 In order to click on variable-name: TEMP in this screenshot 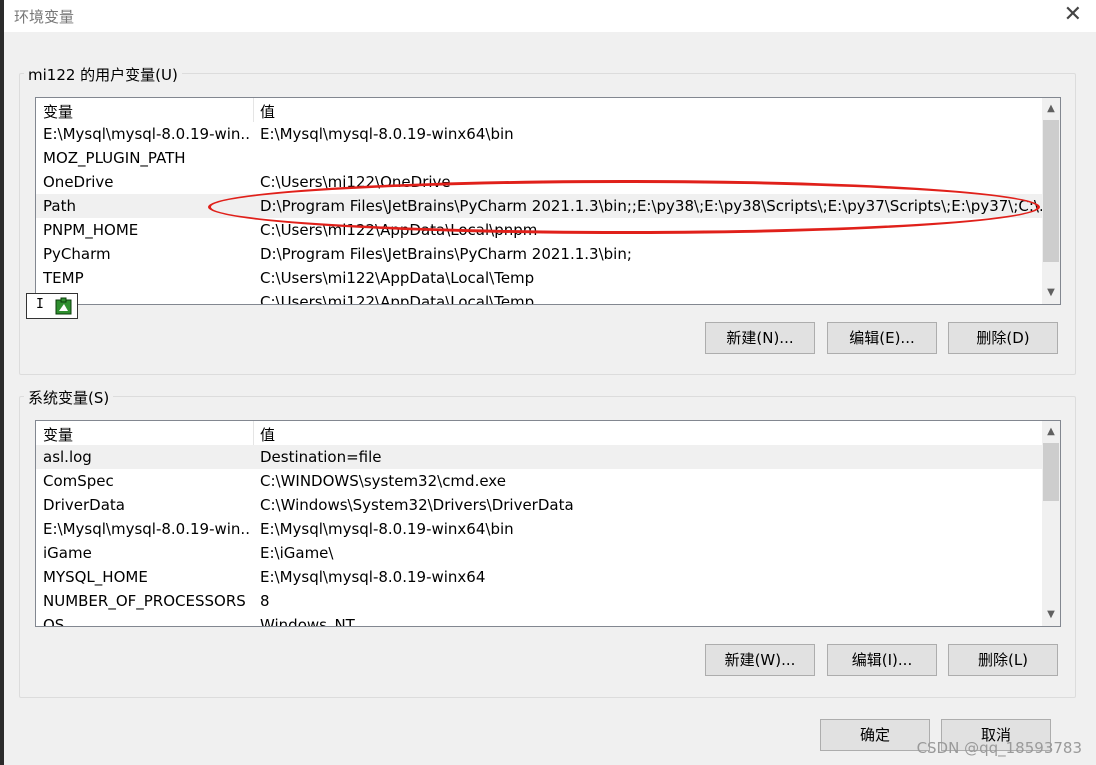, I will do `click(63, 278)`.